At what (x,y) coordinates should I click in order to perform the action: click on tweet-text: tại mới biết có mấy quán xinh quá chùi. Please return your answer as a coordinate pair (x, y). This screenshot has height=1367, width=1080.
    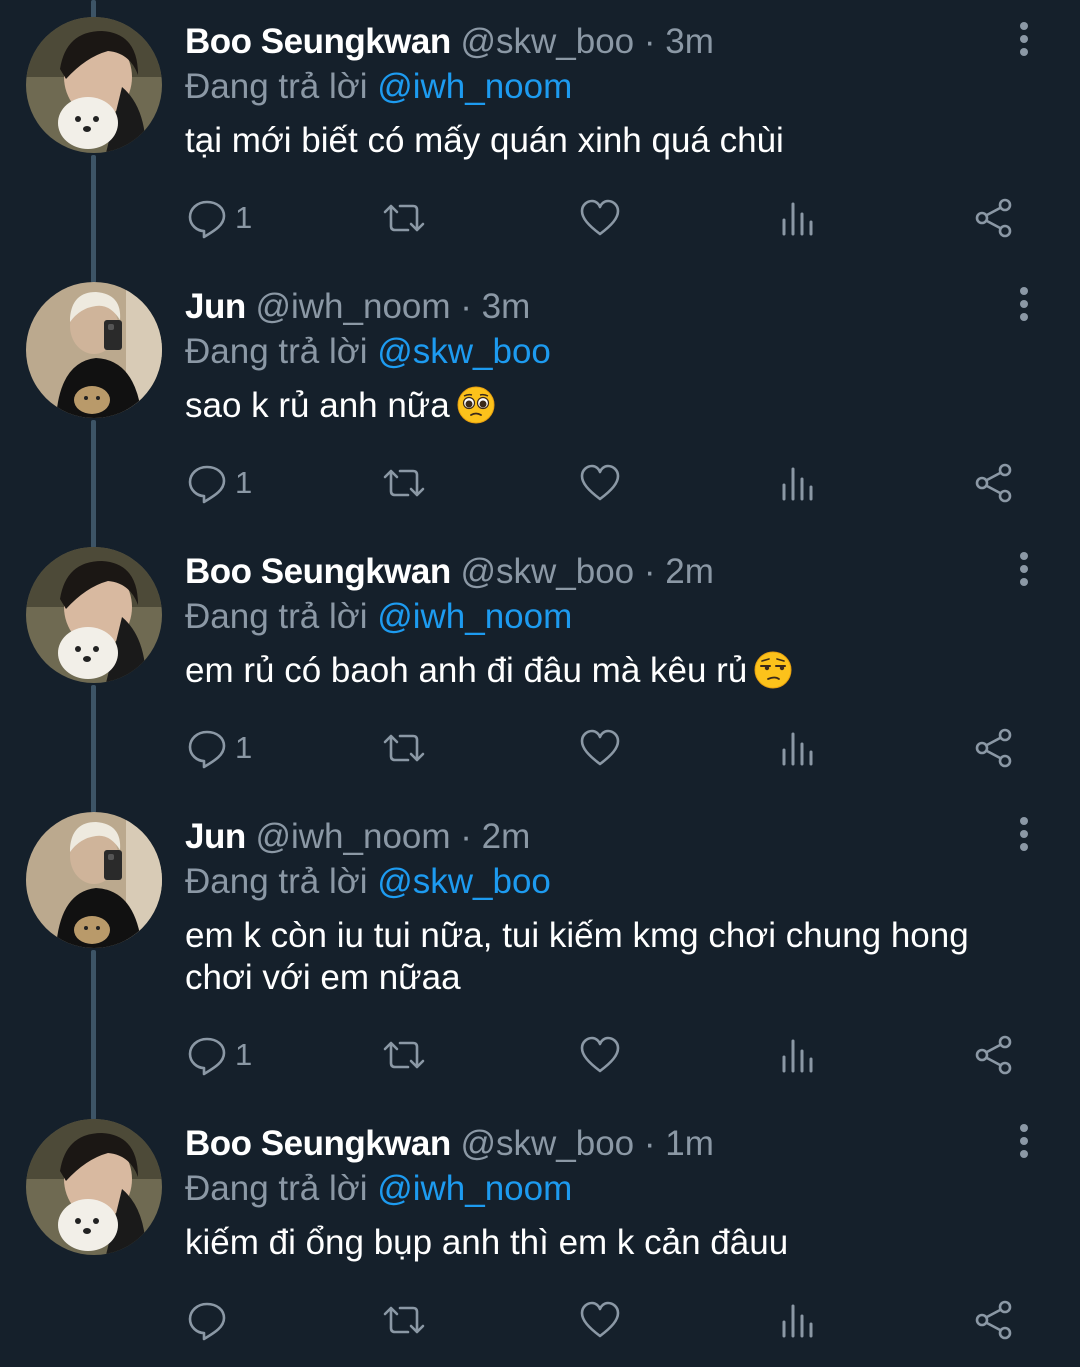
    Looking at the image, I should click on (600, 141).